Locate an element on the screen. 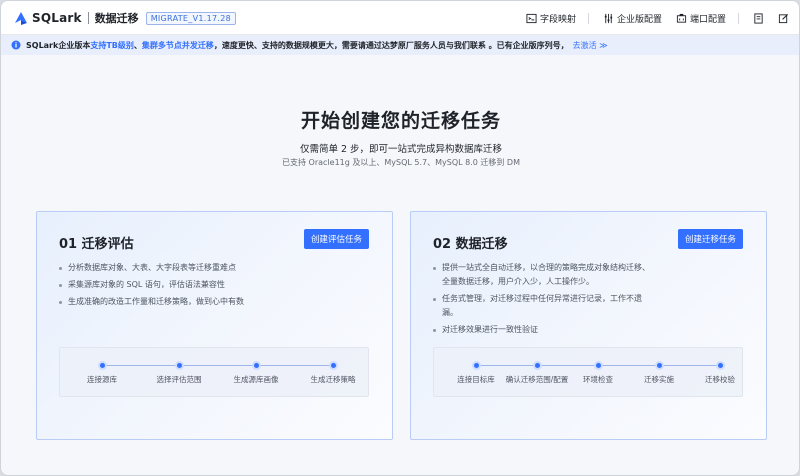 The width and height of the screenshot is (800, 476). step-label: 迁移校验 is located at coordinates (720, 379).